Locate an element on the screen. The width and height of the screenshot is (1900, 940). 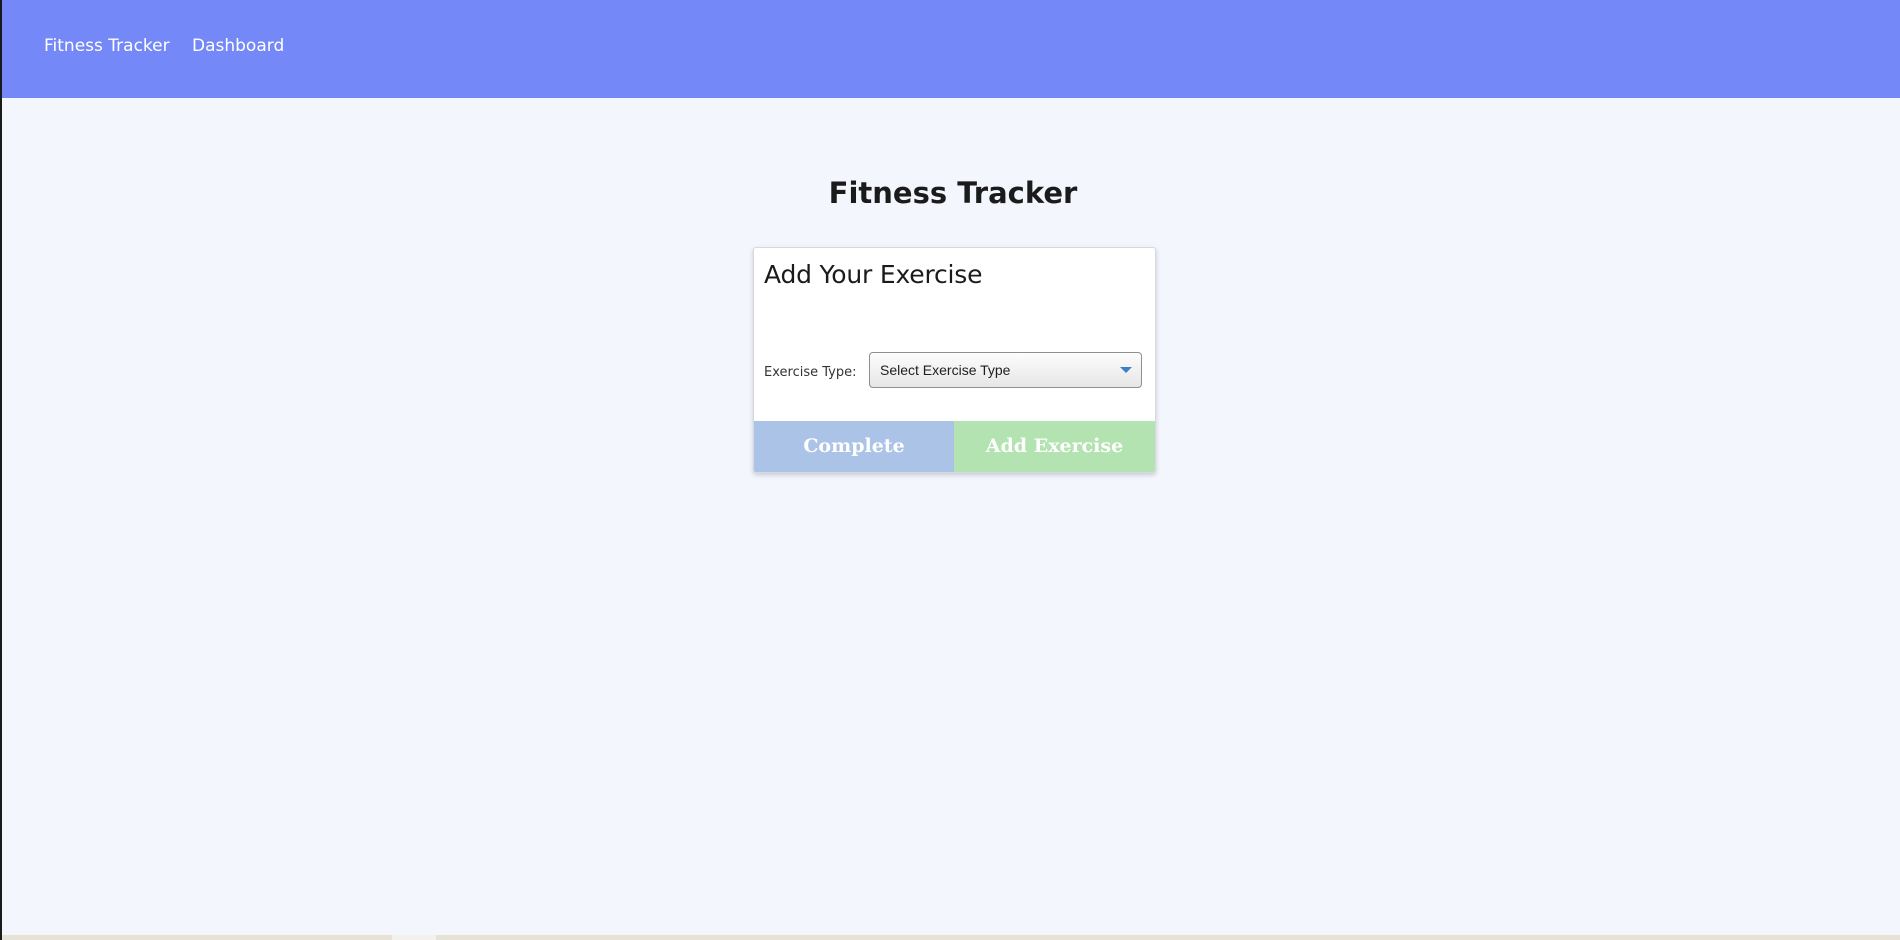
bottom-edge-mark is located at coordinates (414, 937).